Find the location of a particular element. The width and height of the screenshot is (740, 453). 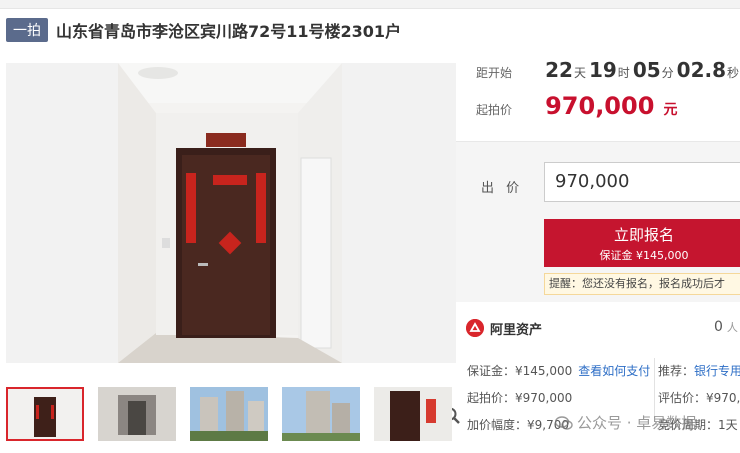

bid-label: 出 价 is located at coordinates (502, 188).